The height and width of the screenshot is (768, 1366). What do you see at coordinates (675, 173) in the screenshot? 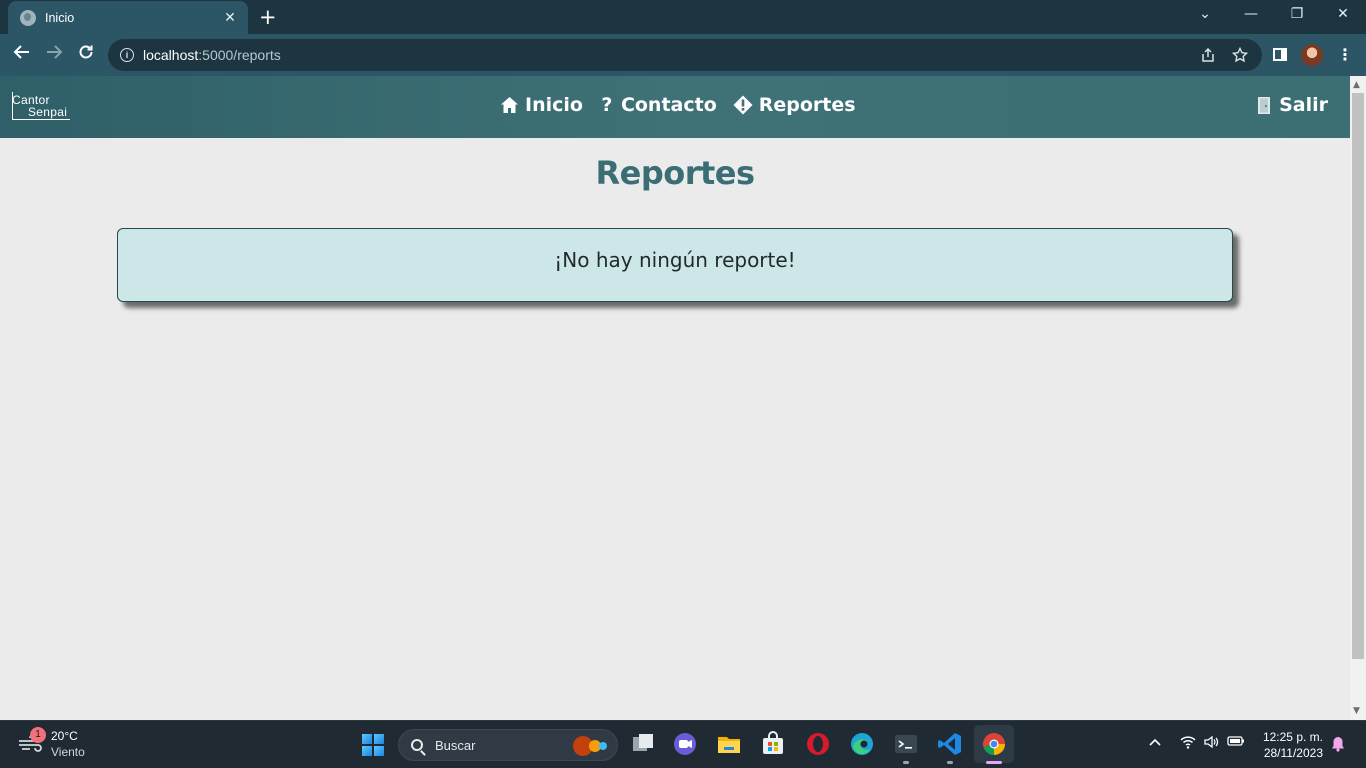
I see `page-title: Reportes` at bounding box center [675, 173].